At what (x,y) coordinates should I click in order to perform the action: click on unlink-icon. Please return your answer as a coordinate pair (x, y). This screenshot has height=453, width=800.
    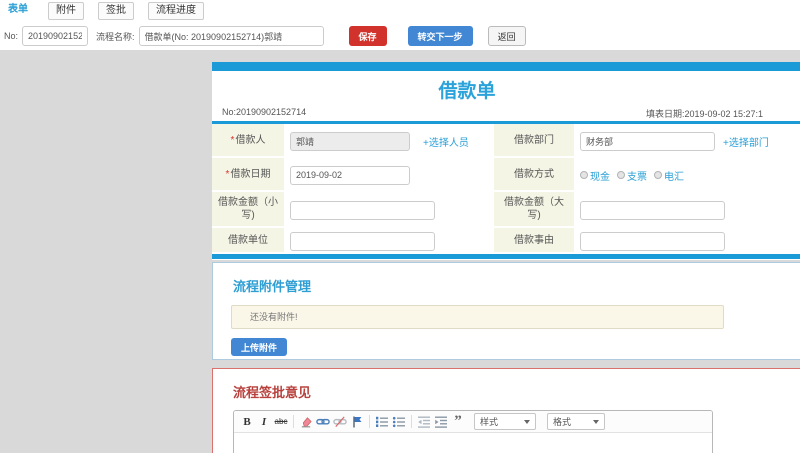
    Looking at the image, I should click on (340, 421).